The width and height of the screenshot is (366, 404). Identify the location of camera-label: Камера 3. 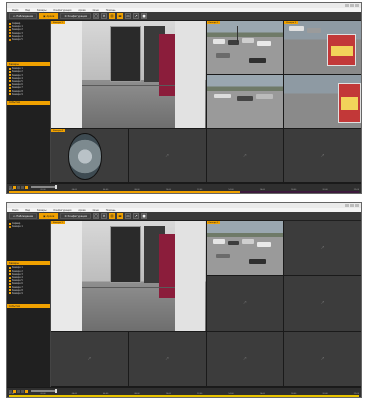
(291, 22).